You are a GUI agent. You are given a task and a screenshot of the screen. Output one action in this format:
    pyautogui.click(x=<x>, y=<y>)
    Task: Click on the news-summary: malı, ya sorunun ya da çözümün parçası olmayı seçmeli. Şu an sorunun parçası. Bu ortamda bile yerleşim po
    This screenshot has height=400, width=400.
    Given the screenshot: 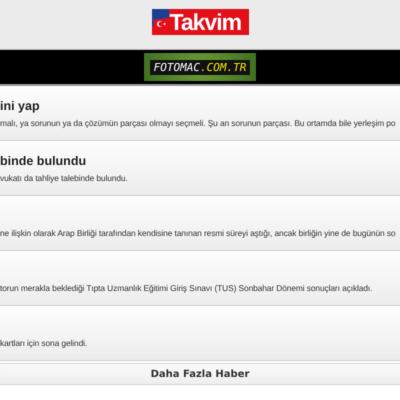 What is the action you would take?
    pyautogui.click(x=198, y=123)
    